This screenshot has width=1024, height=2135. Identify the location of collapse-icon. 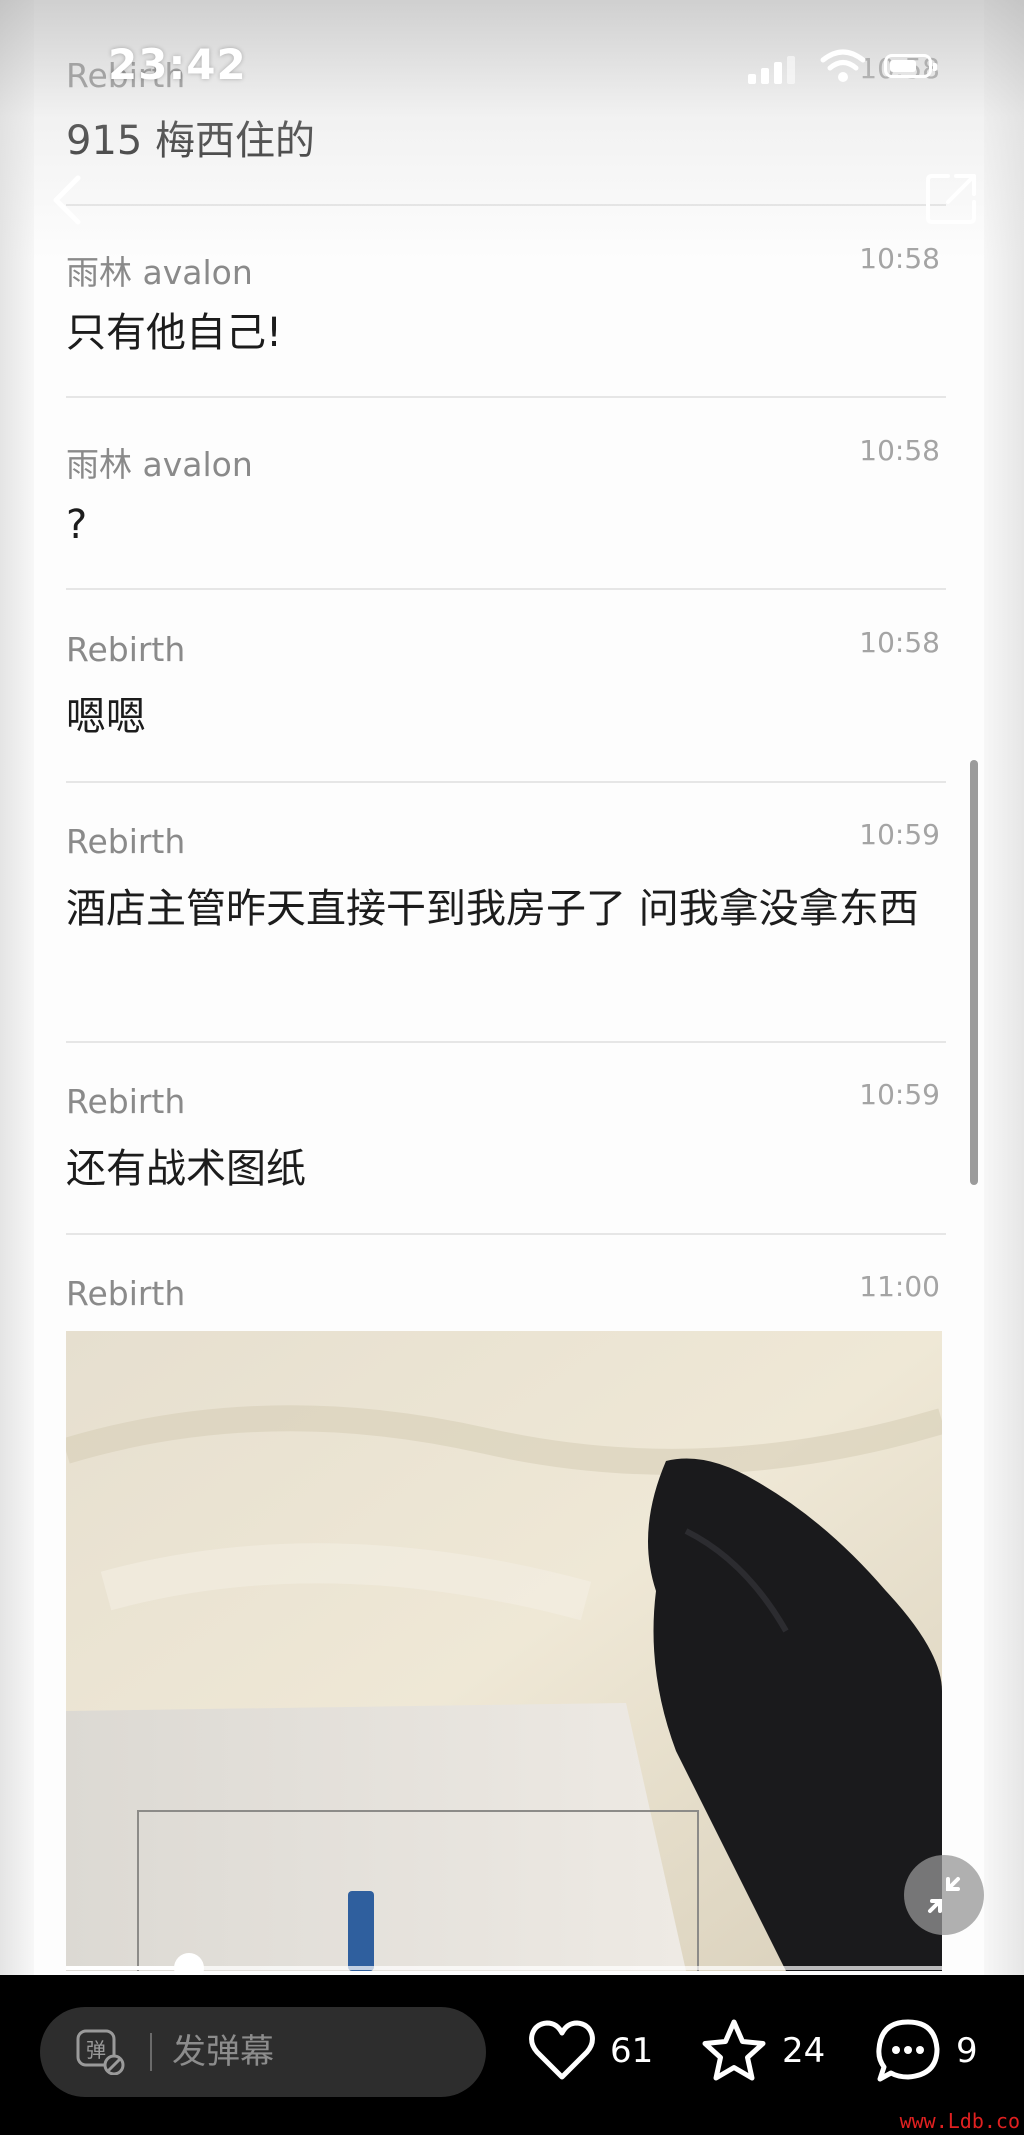
(944, 1895).